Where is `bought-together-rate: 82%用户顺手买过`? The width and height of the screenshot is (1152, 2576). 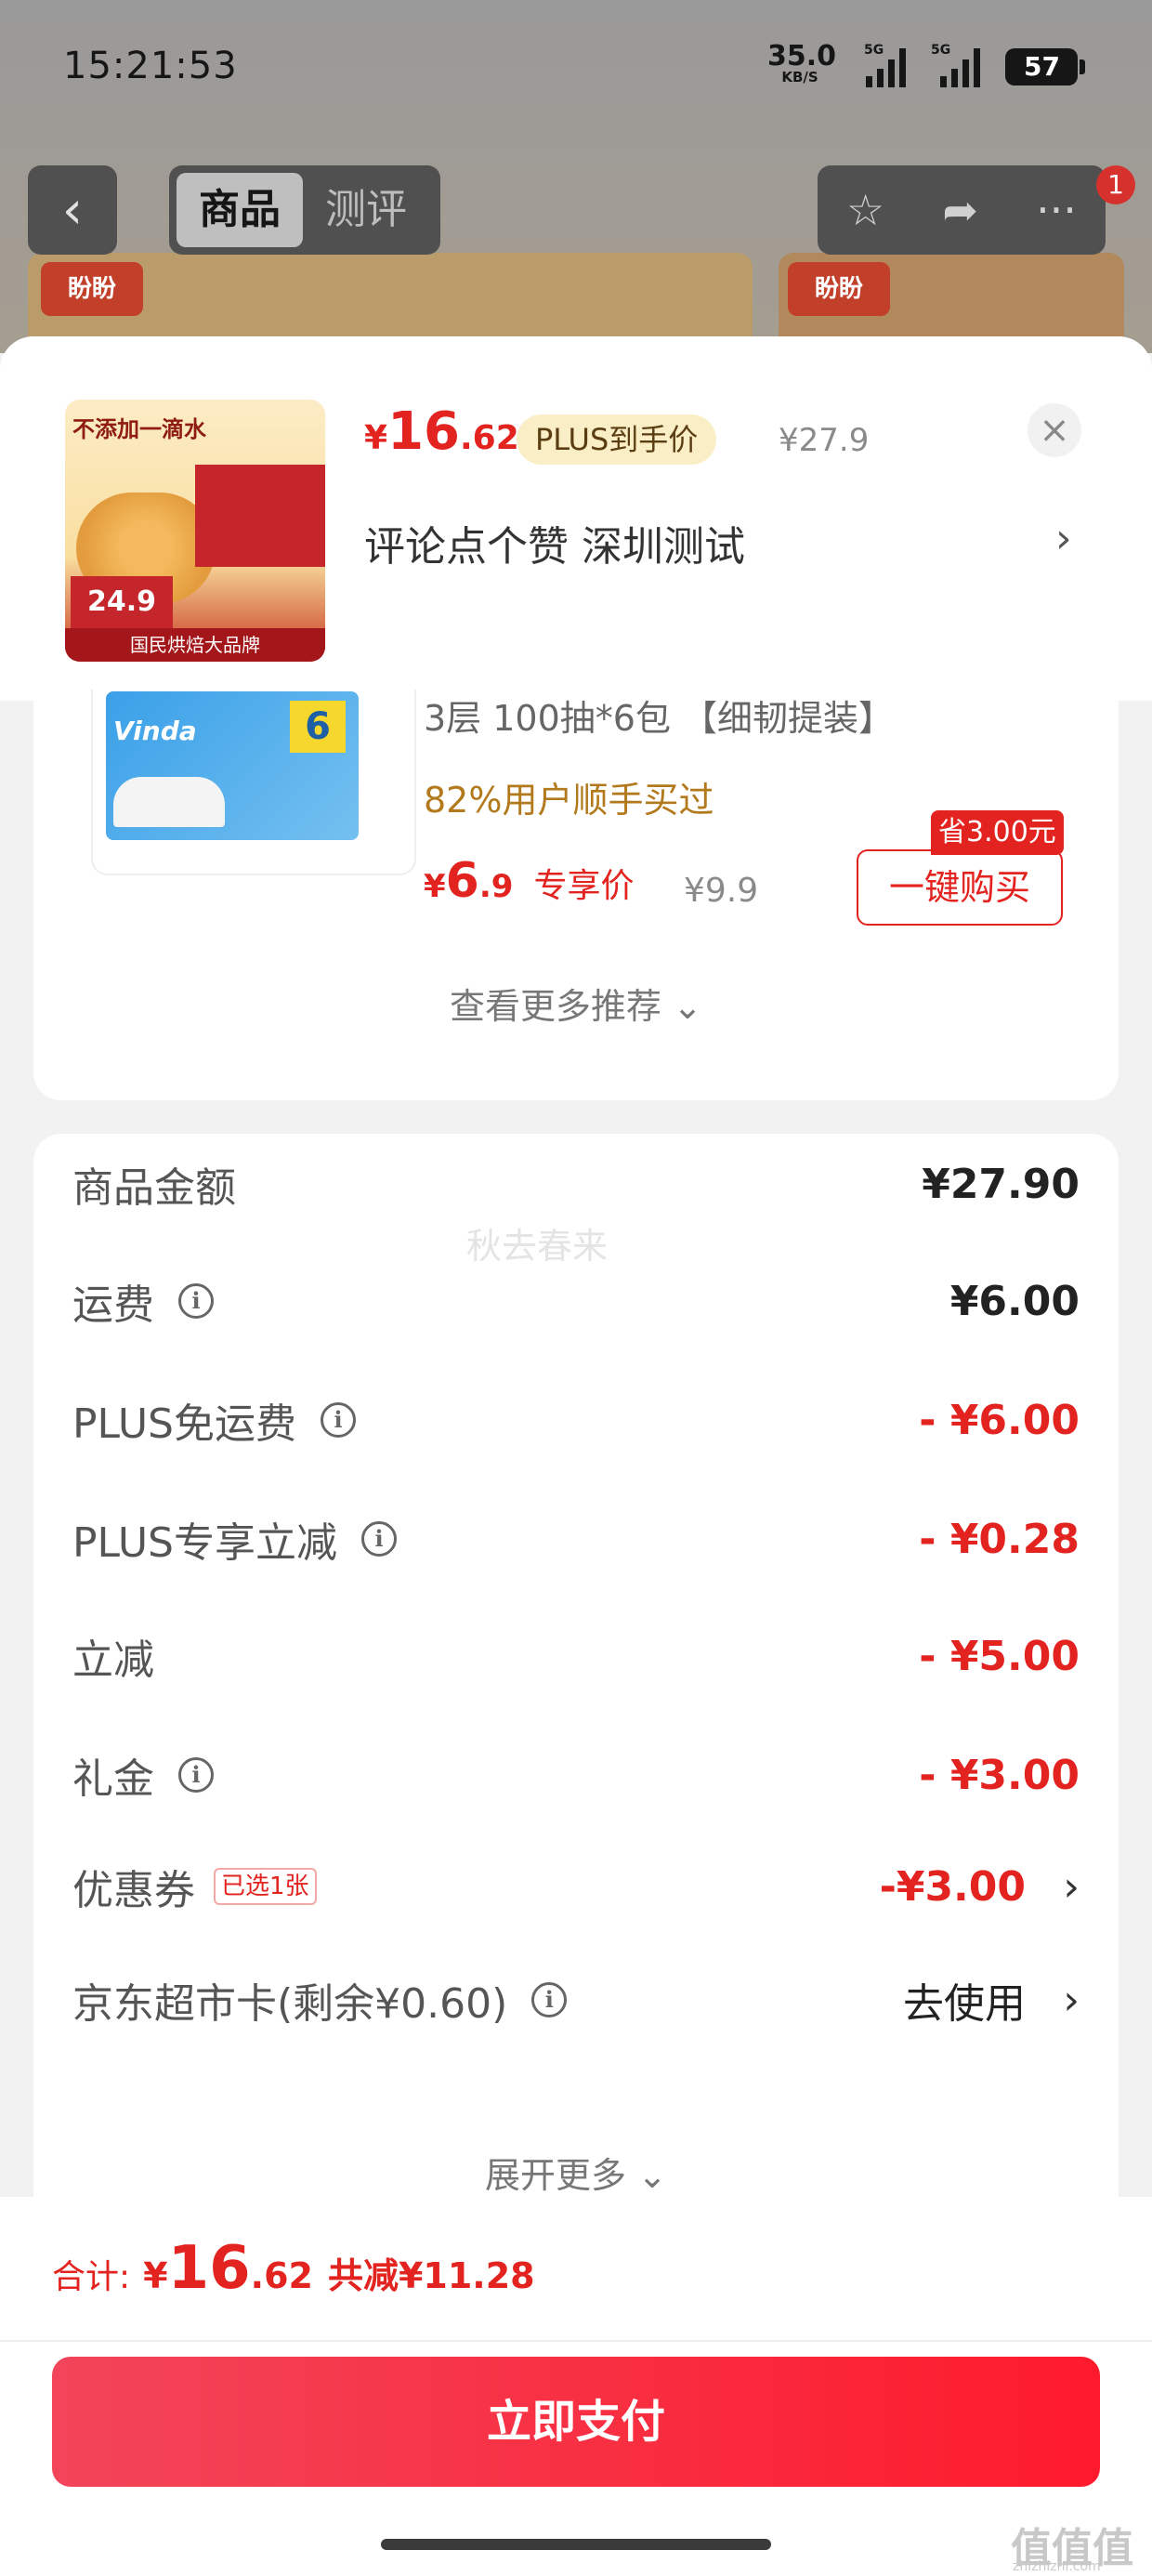
bought-together-rate: 82%用户顺手买过 is located at coordinates (569, 800).